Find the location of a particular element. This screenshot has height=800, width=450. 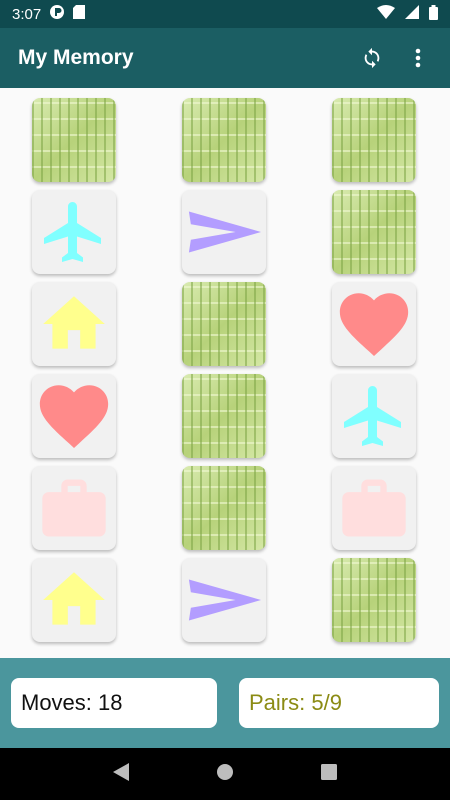

moves-box: Moves: 18 is located at coordinates (114, 703).